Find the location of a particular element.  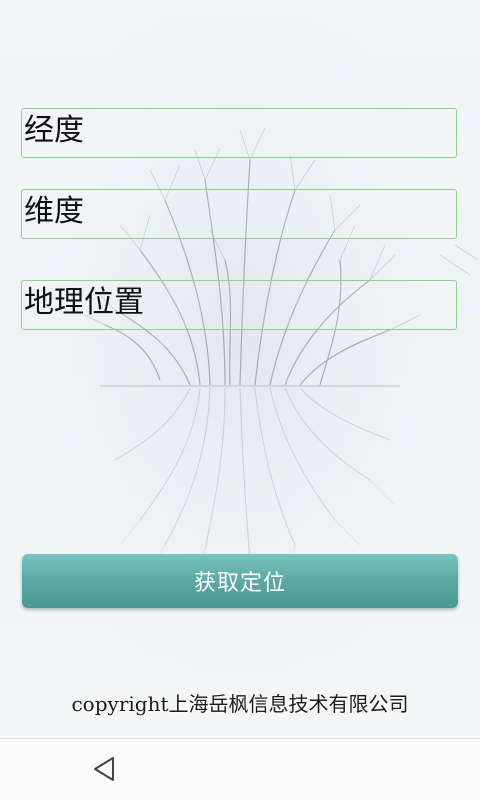

copyright-text: copyright上海岳枫信息技术有限公司 is located at coordinates (240, 704).